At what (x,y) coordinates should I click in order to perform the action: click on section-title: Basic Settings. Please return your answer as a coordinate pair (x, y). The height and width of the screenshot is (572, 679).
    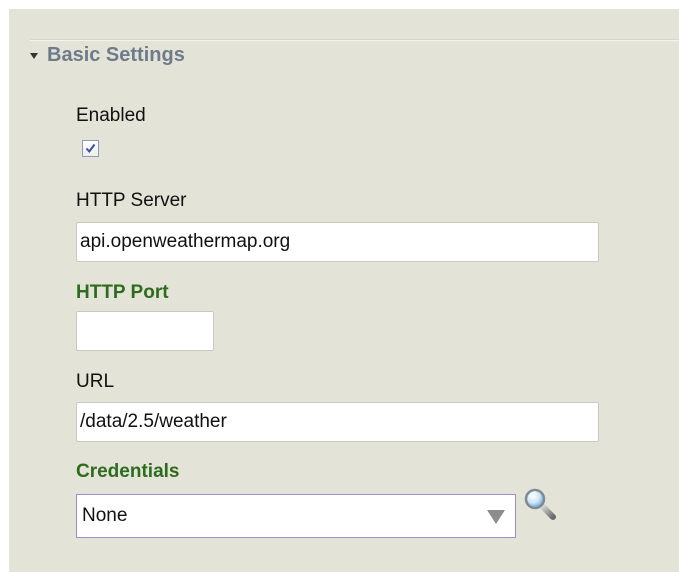
    Looking at the image, I should click on (116, 54).